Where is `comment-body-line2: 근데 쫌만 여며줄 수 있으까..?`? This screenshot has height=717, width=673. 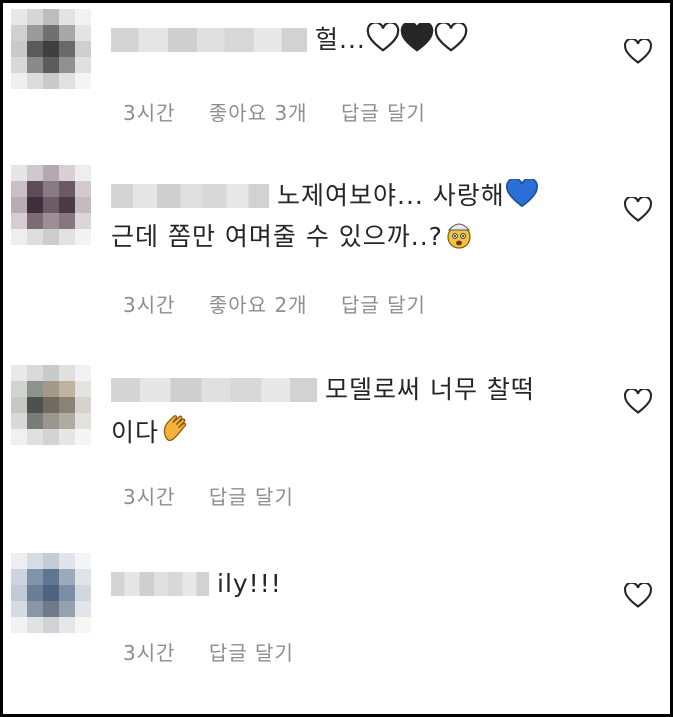 comment-body-line2: 근데 쫌만 여며줄 수 있으까..? is located at coordinates (277, 236).